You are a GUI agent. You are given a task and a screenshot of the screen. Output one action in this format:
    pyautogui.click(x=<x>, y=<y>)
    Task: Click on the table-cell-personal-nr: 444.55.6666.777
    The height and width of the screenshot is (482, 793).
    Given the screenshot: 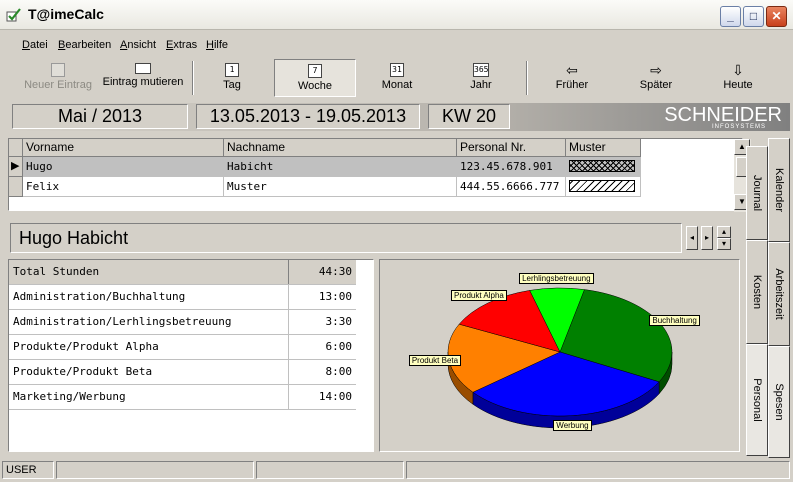 What is the action you would take?
    pyautogui.click(x=511, y=187)
    